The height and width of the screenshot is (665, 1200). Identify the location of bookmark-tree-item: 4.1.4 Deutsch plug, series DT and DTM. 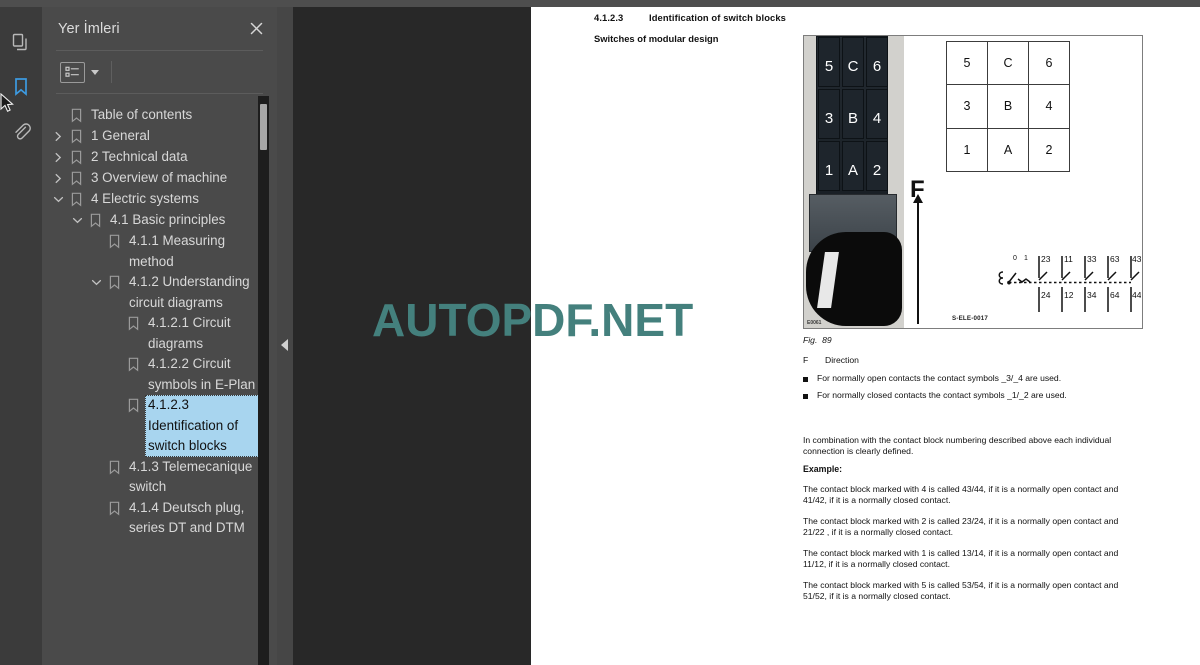
(159, 518).